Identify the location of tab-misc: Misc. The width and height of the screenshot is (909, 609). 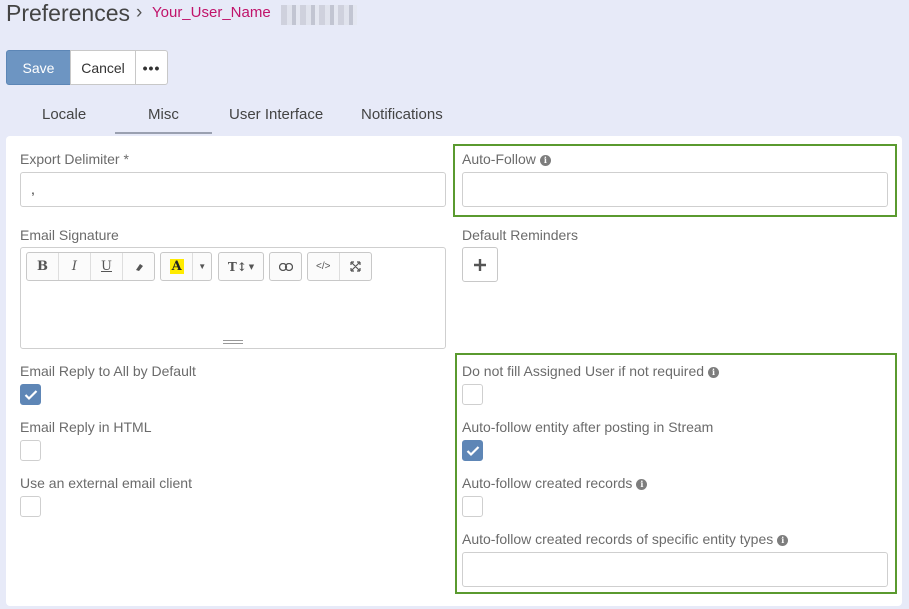
(163, 114).